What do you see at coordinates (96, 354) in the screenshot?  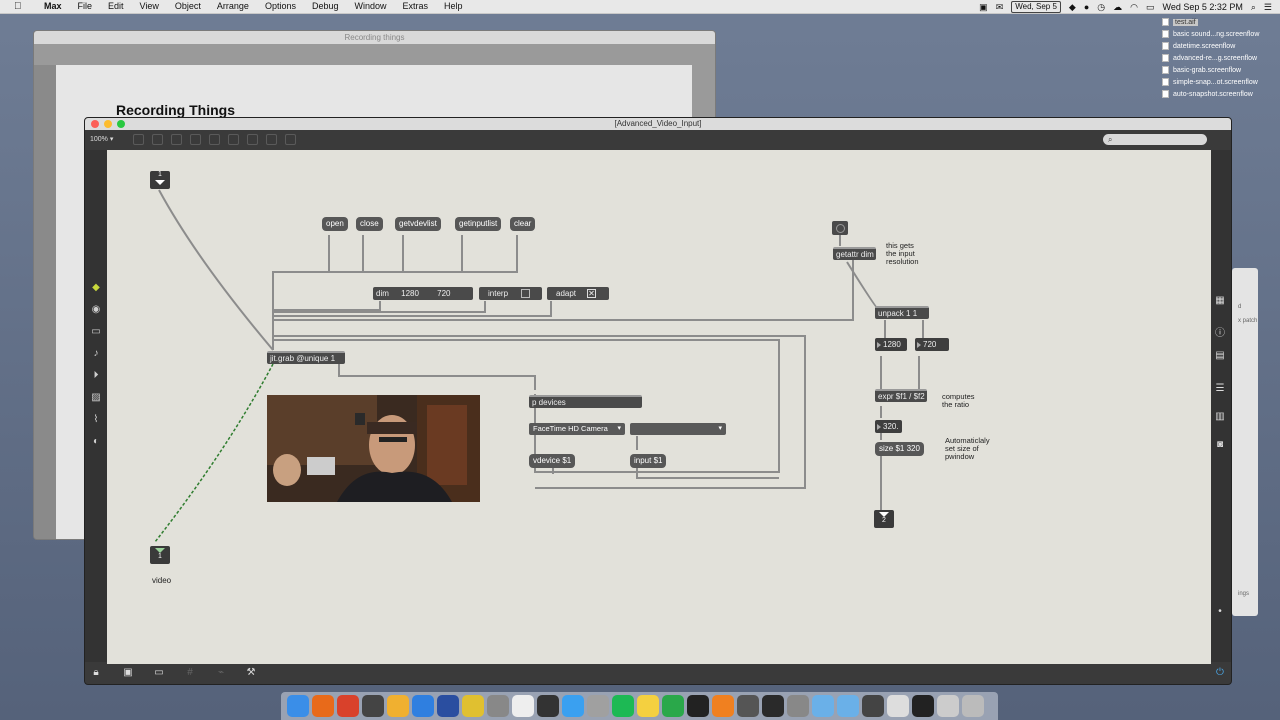 I see `music-icon: ♪` at bounding box center [96, 354].